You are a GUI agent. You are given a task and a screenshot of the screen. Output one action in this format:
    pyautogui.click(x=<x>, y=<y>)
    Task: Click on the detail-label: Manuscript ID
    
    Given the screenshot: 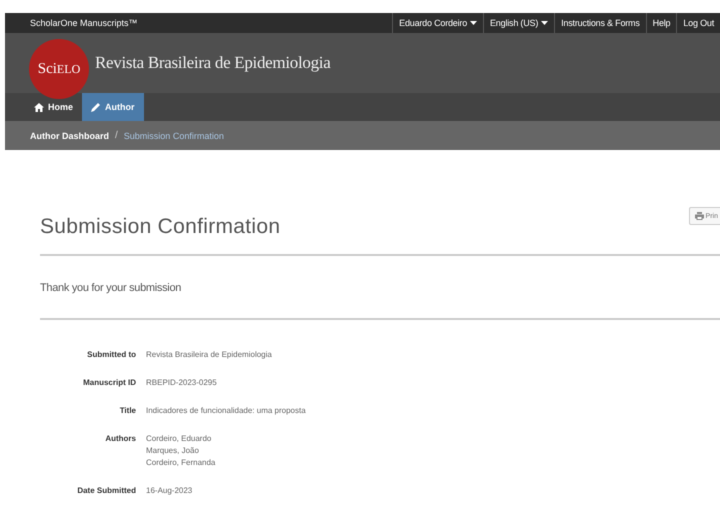 What is the action you would take?
    pyautogui.click(x=109, y=383)
    